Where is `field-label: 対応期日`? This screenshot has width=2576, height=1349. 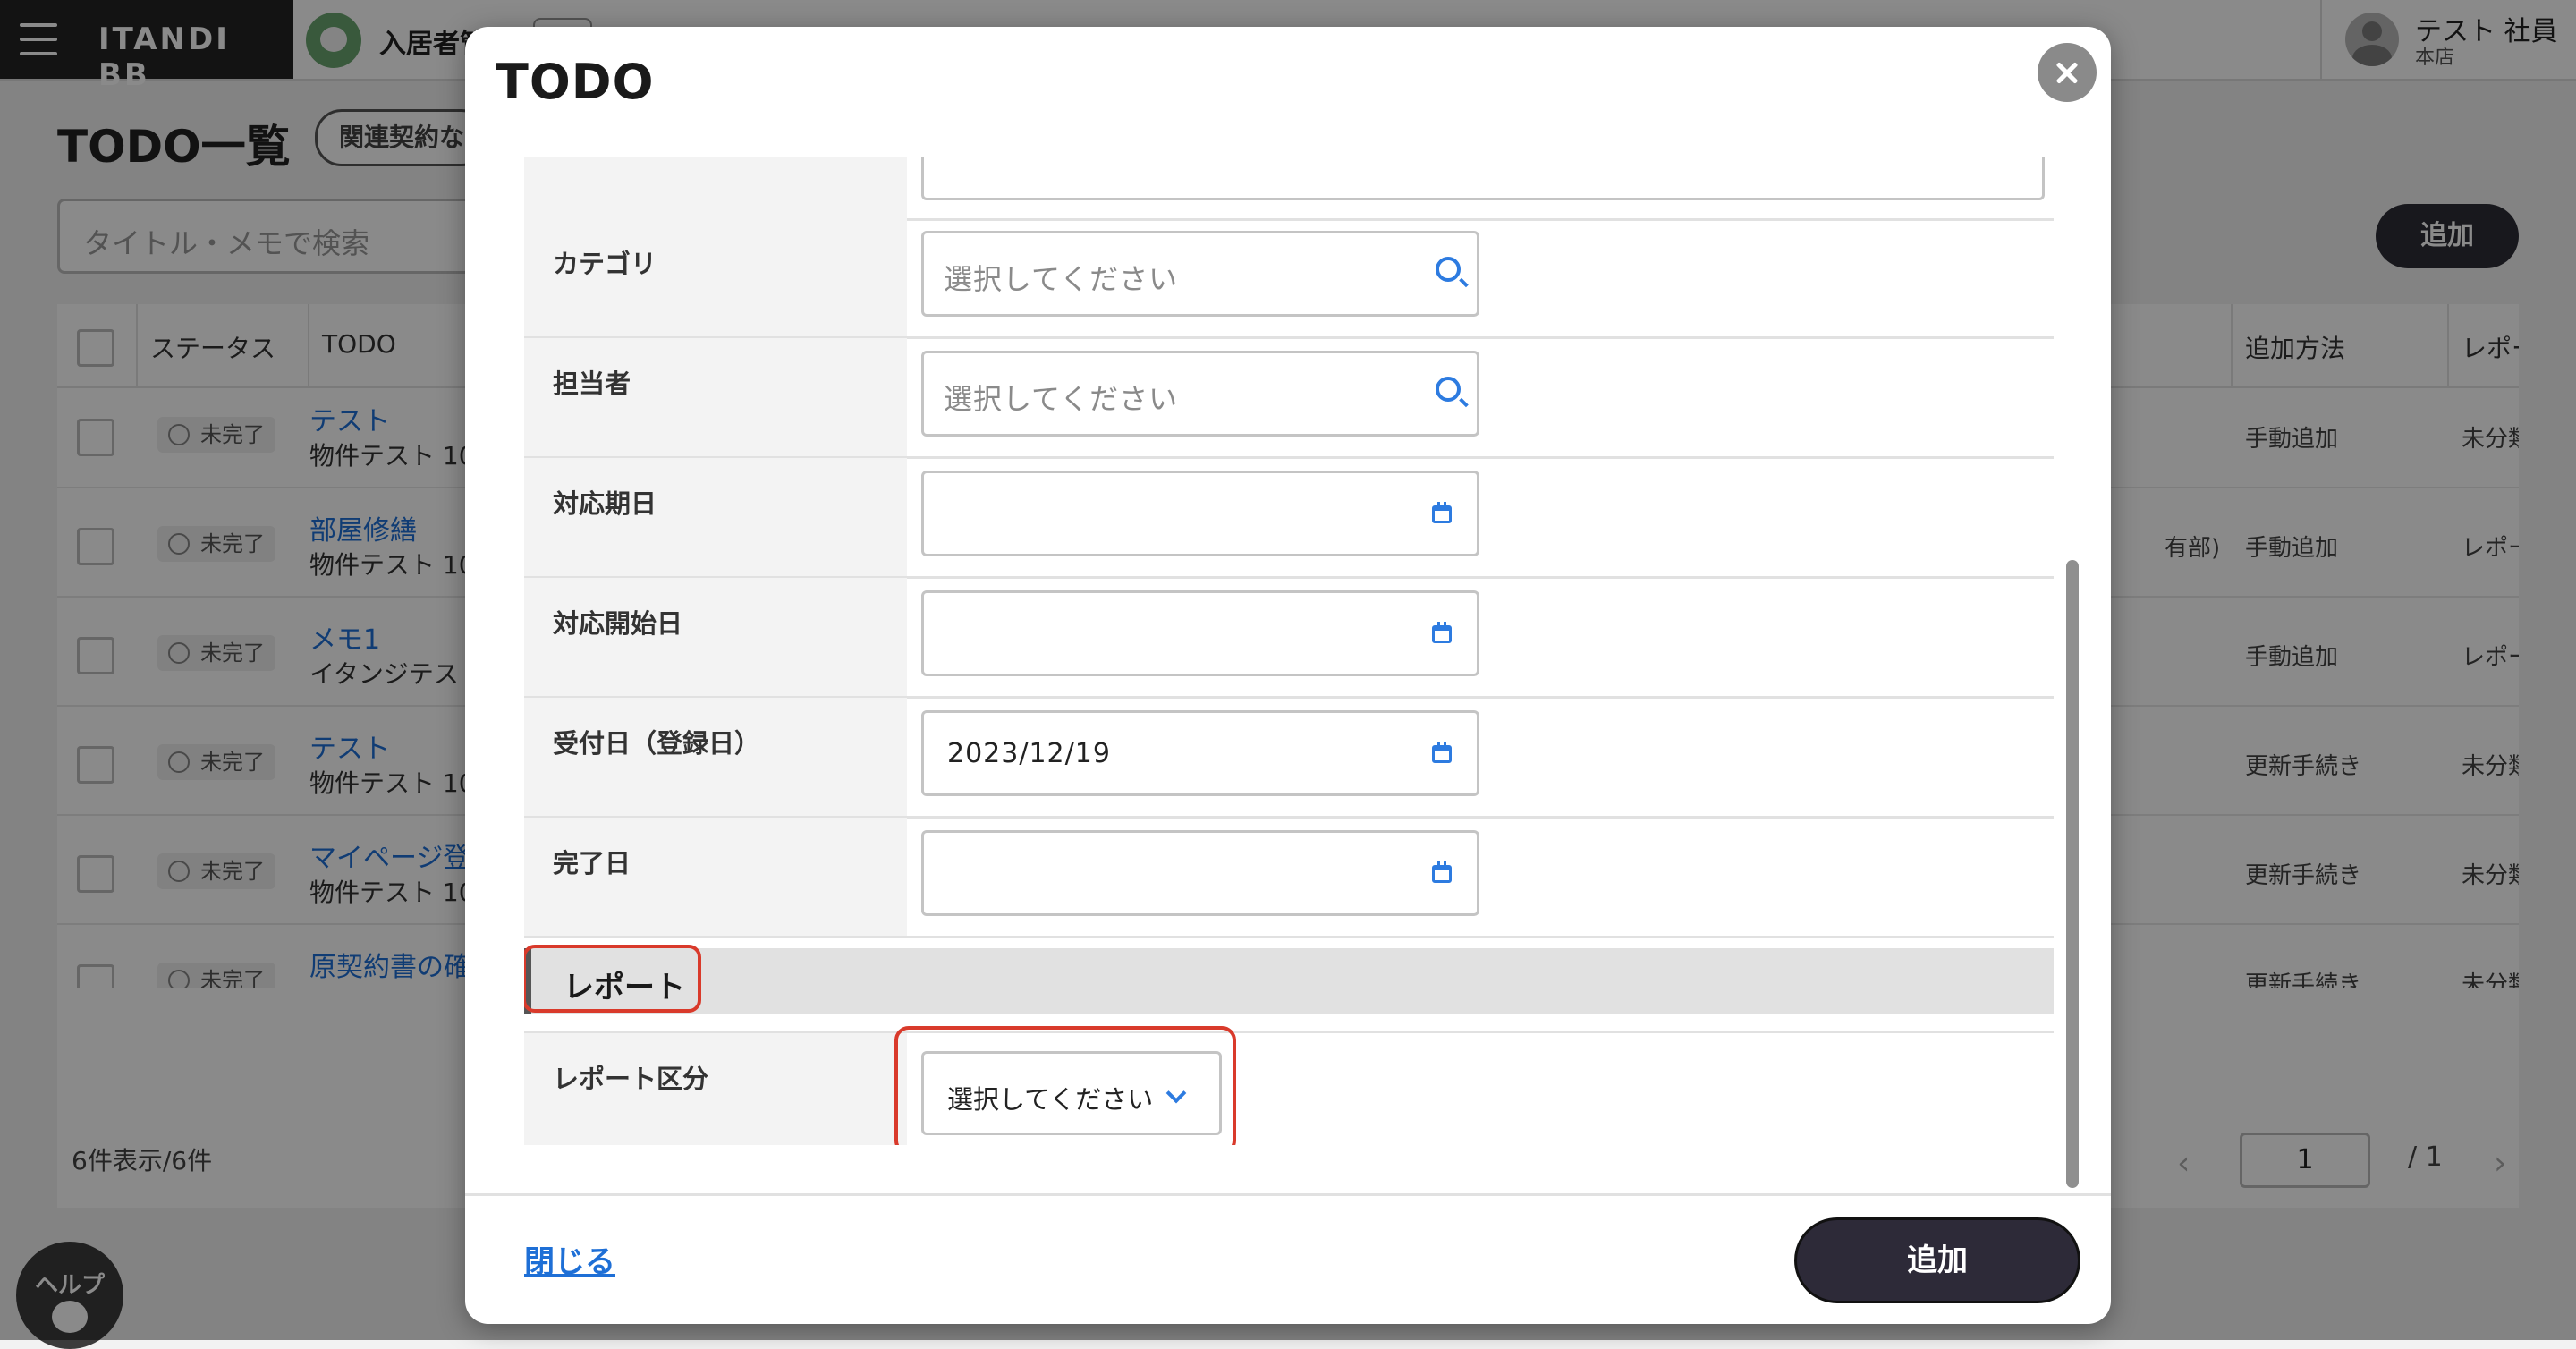
field-label: 対応期日 is located at coordinates (605, 503).